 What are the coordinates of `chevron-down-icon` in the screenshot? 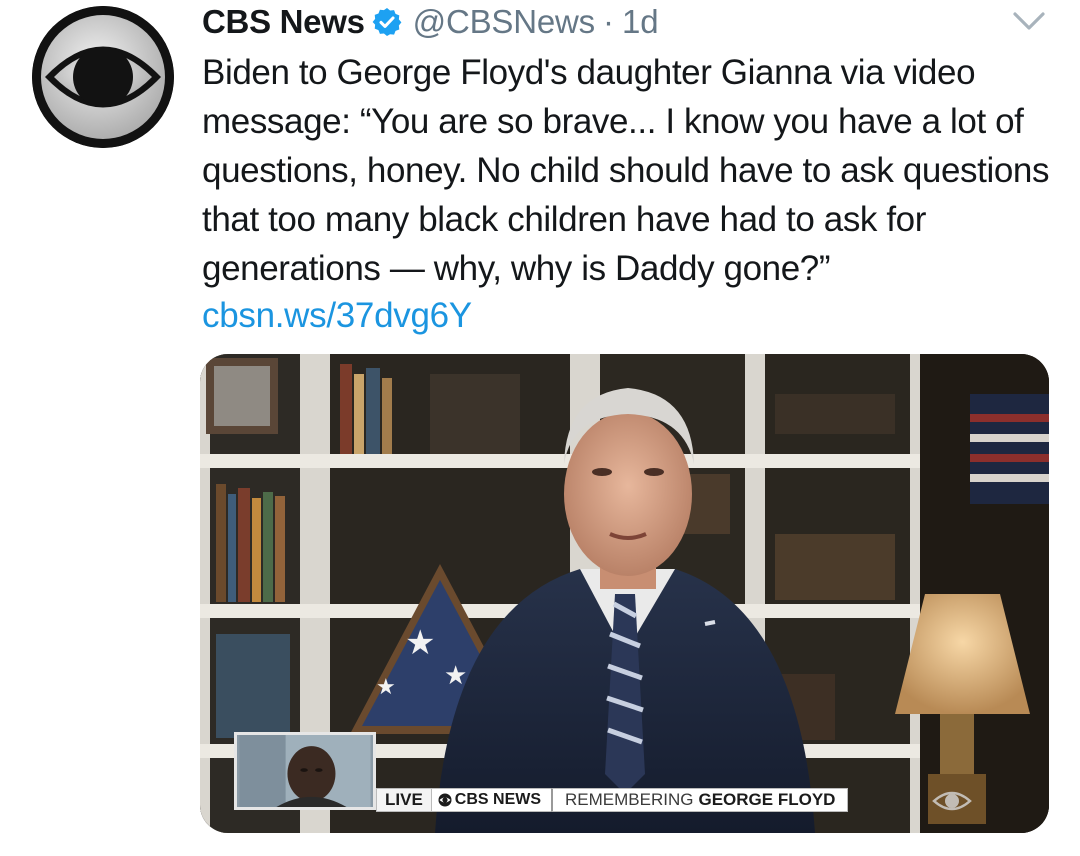 It's located at (1029, 21).